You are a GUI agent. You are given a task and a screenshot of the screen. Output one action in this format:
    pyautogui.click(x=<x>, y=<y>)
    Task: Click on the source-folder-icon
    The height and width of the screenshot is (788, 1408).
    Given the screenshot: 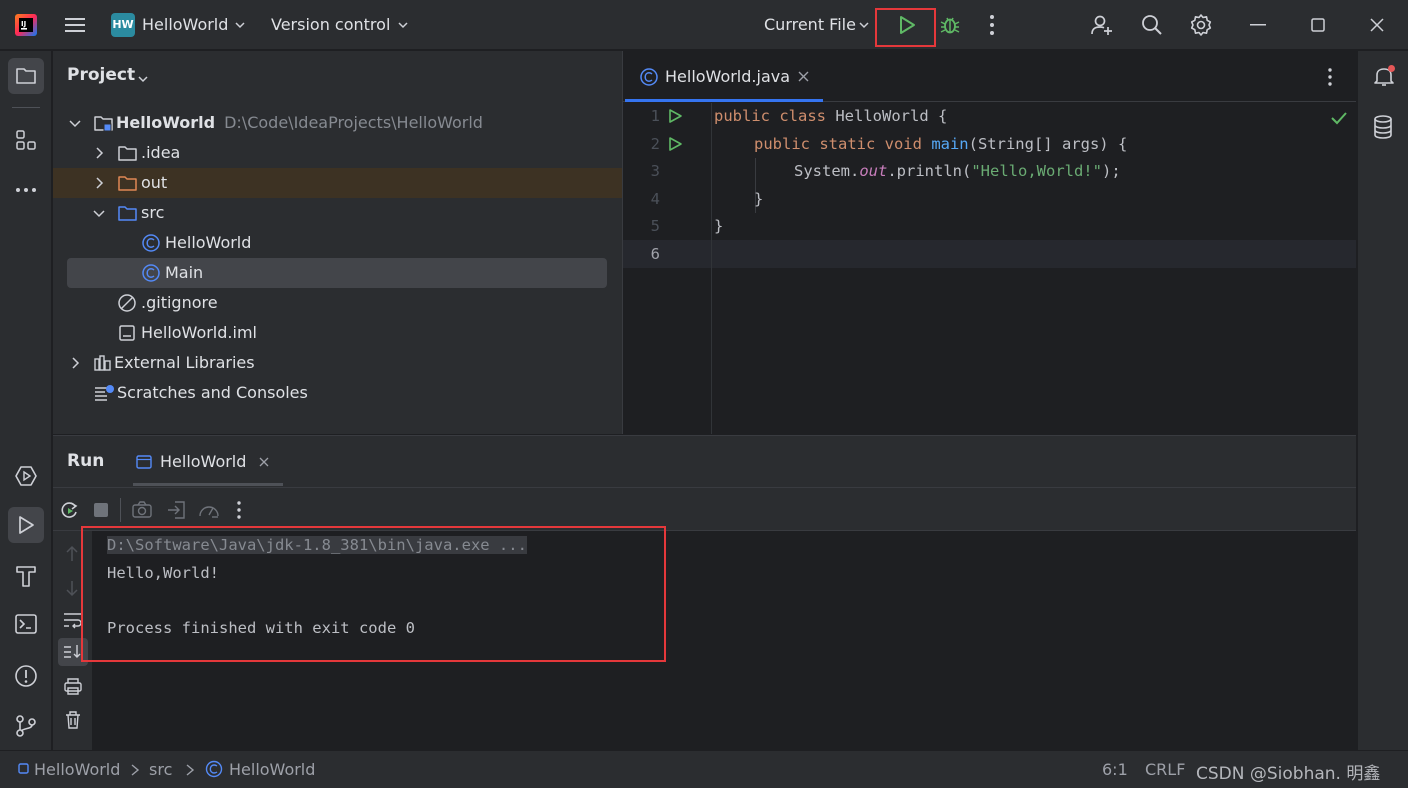 What is the action you would take?
    pyautogui.click(x=127, y=213)
    